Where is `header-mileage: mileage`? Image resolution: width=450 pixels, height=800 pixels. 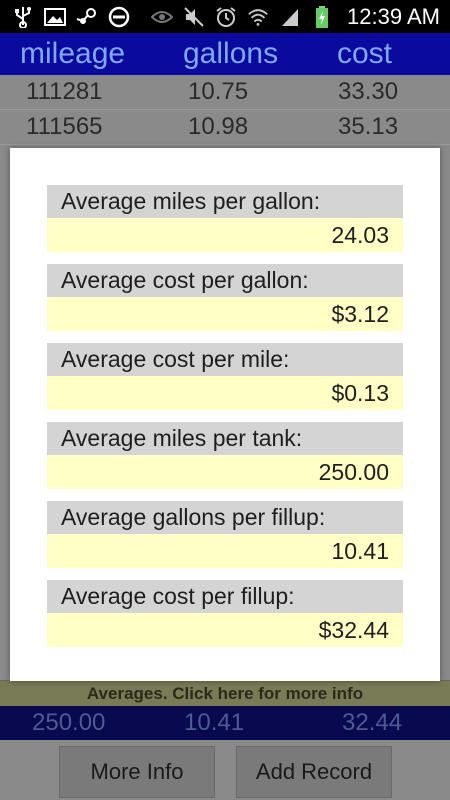
header-mileage: mileage is located at coordinates (101, 54).